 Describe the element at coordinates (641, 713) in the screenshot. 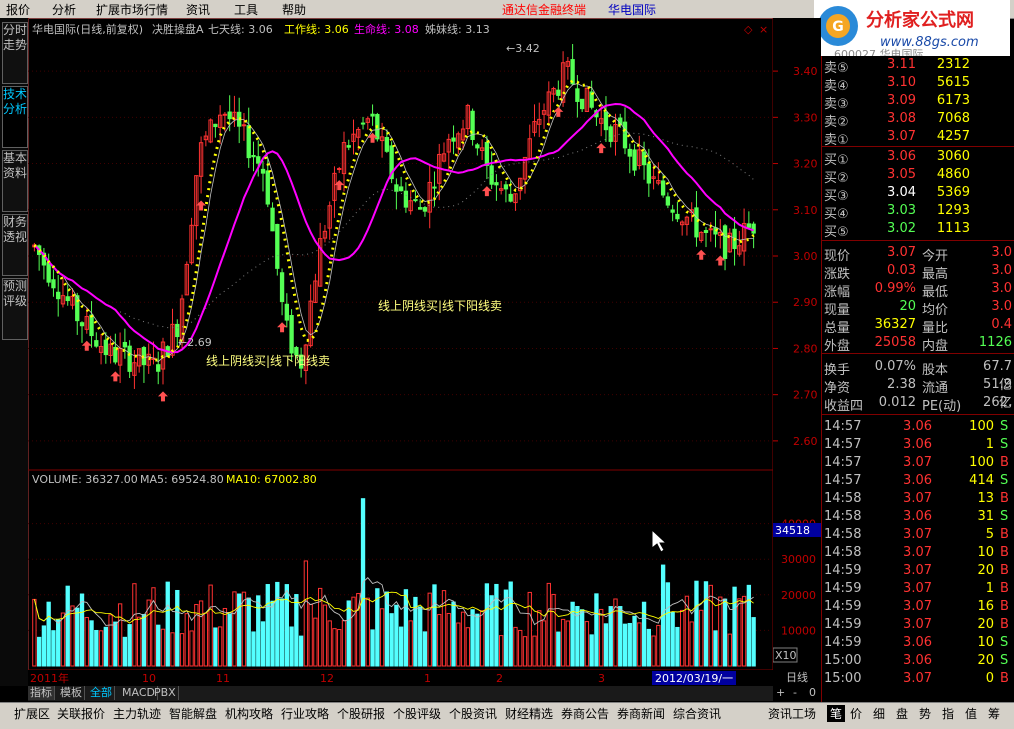

I see `status-item: 券商新闻` at that location.